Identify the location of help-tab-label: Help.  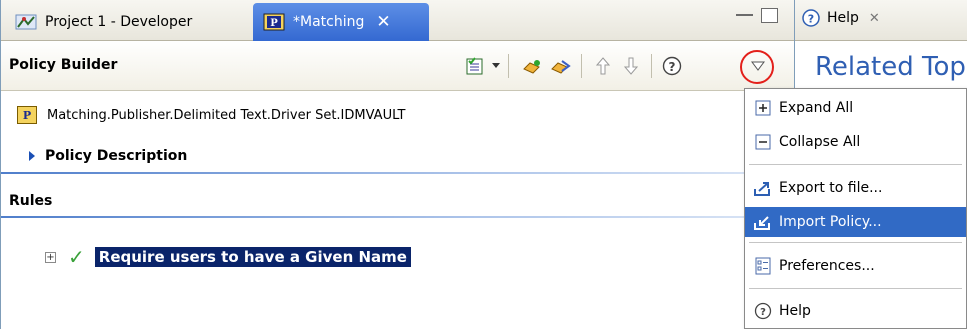
(843, 18).